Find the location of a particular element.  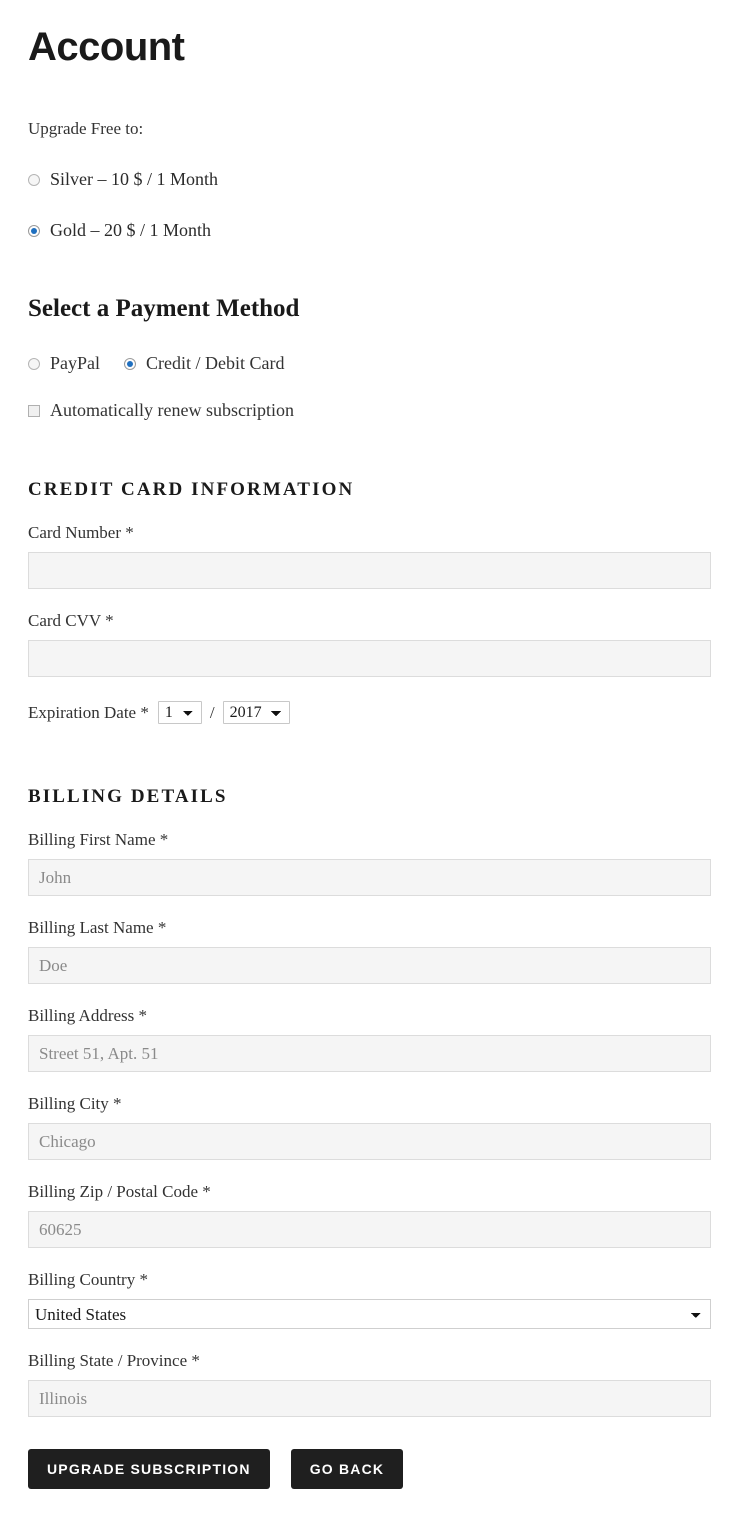

billing-last-name-input is located at coordinates (369, 965).